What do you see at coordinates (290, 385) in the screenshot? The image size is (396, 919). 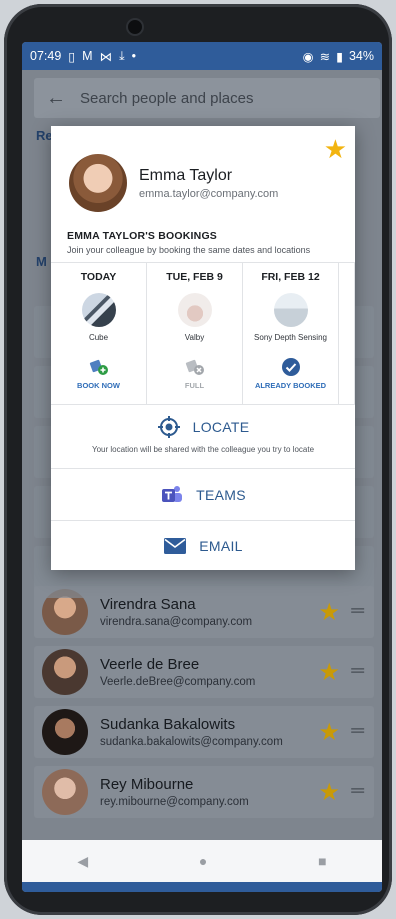 I see `booking-action-label: ALREADY BOOKED` at bounding box center [290, 385].